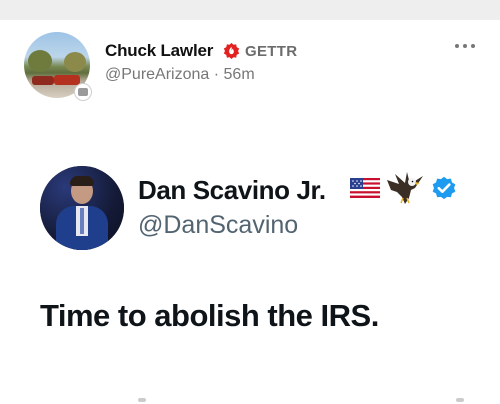 This screenshot has height=404, width=500. What do you see at coordinates (232, 190) in the screenshot?
I see `tweet-author-display-name: Dan Scavino Jr.` at bounding box center [232, 190].